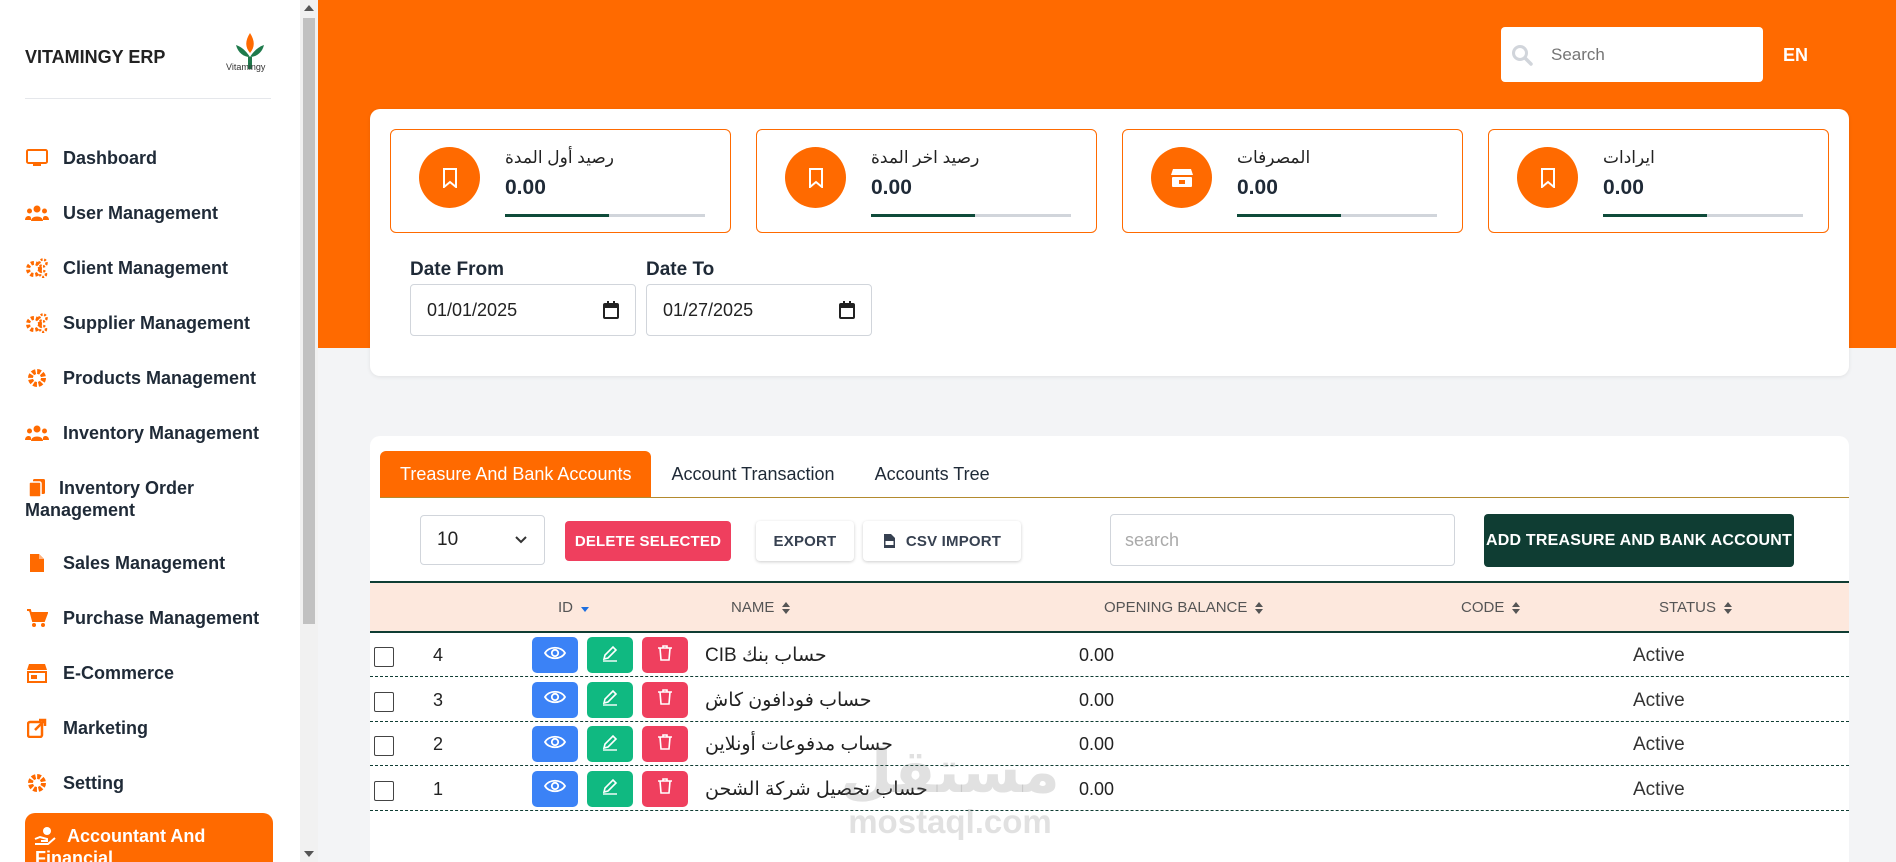  I want to click on search-icon, so click(1522, 55).